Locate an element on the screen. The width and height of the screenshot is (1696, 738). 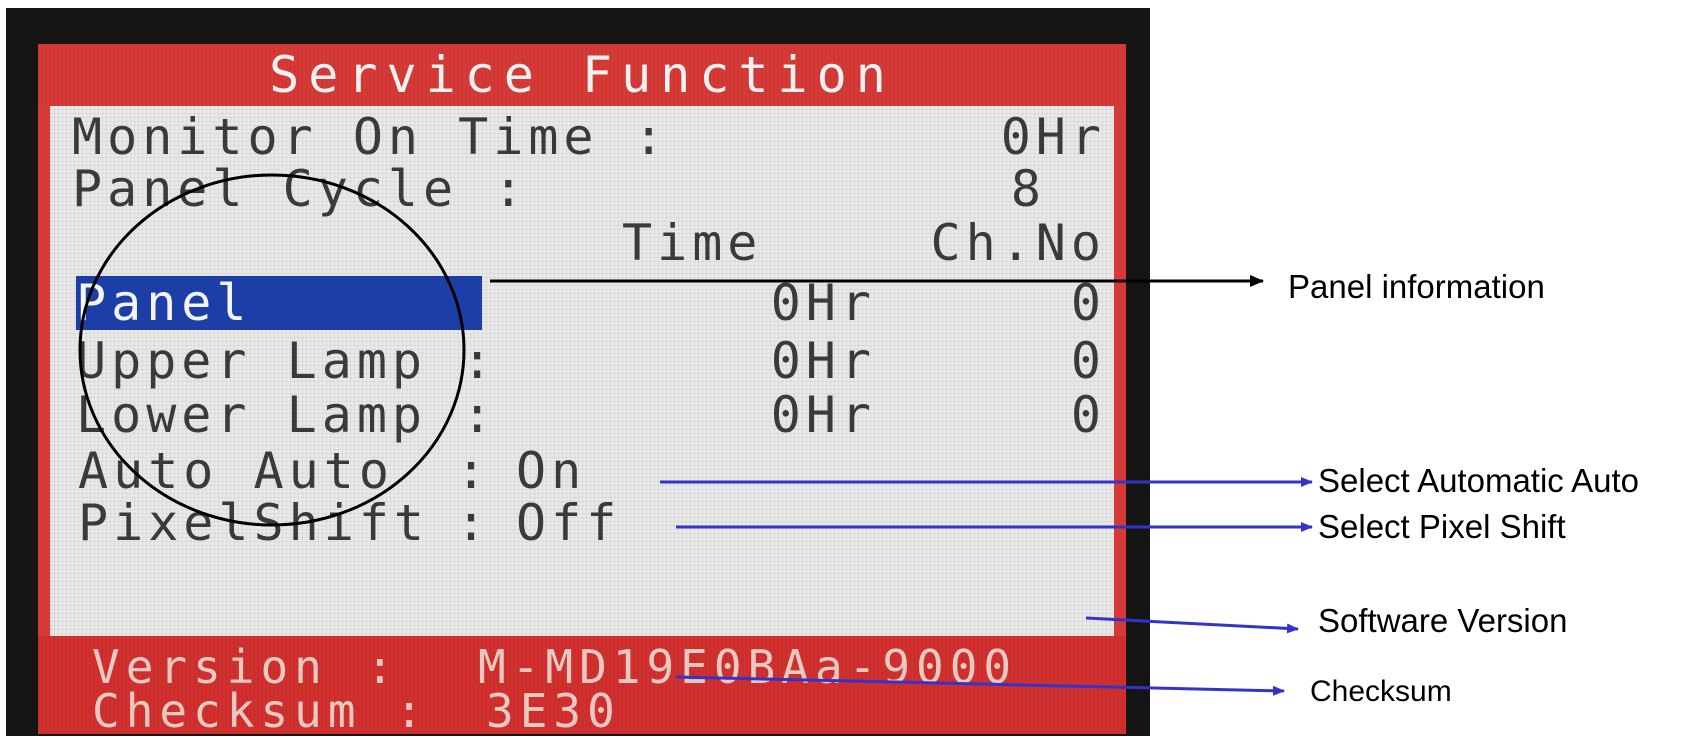
software-version-arrow is located at coordinates (1192, 625).